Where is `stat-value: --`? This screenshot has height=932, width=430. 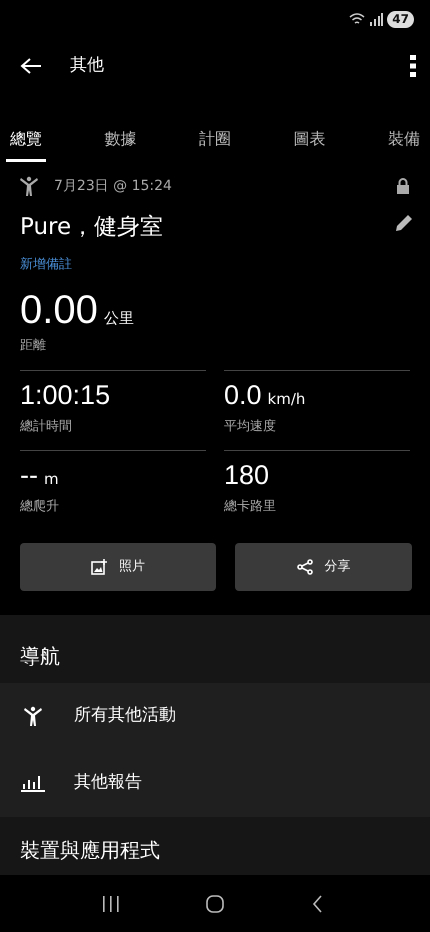 stat-value: -- is located at coordinates (29, 474).